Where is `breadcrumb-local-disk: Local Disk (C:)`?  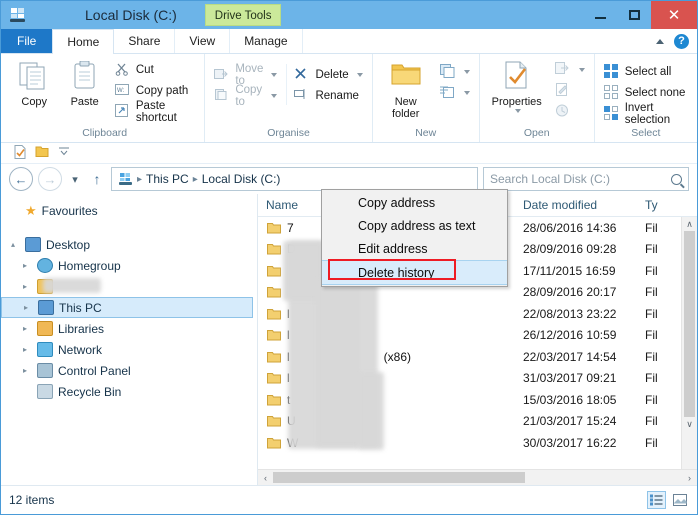
breadcrumb-local-disk: Local Disk (C:) is located at coordinates (241, 179).